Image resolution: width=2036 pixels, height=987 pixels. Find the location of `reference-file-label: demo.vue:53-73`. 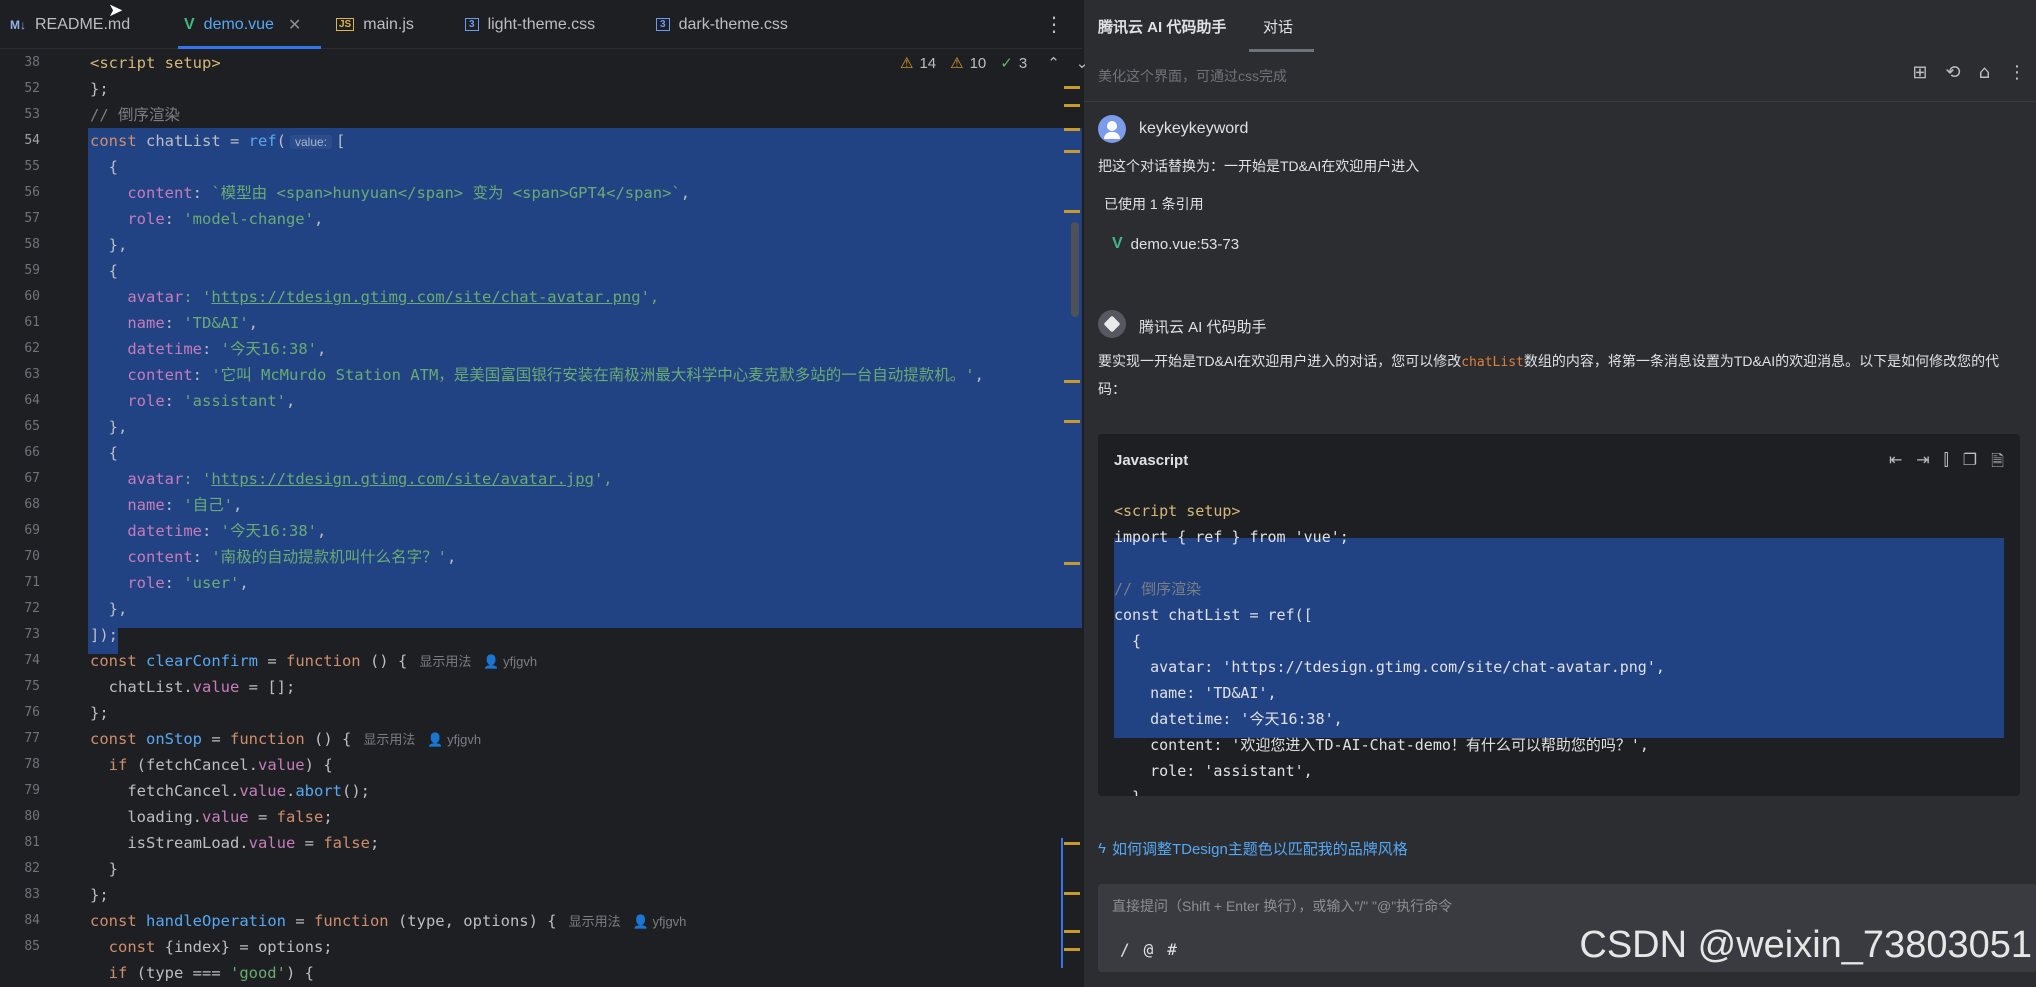

reference-file-label: demo.vue:53-73 is located at coordinates (1185, 244).